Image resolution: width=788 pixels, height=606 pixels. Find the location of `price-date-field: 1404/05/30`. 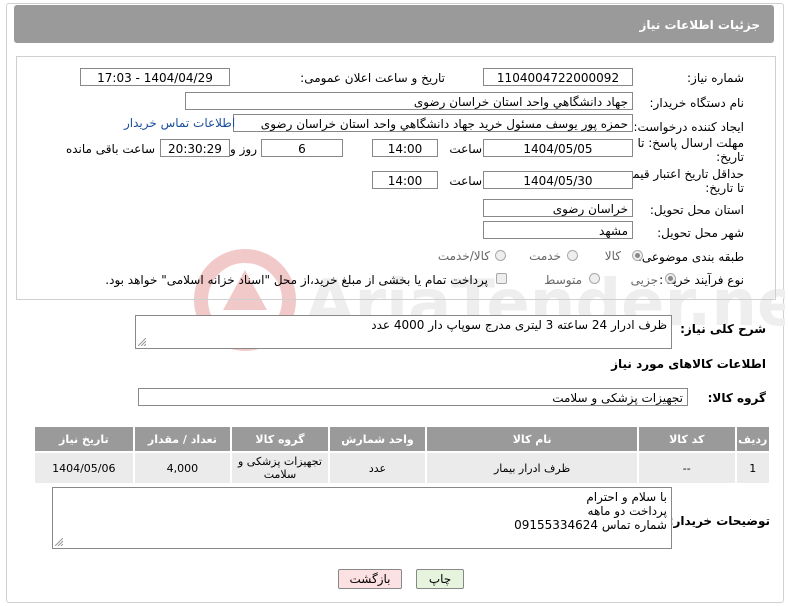

price-date-field: 1404/05/30 is located at coordinates (558, 180).